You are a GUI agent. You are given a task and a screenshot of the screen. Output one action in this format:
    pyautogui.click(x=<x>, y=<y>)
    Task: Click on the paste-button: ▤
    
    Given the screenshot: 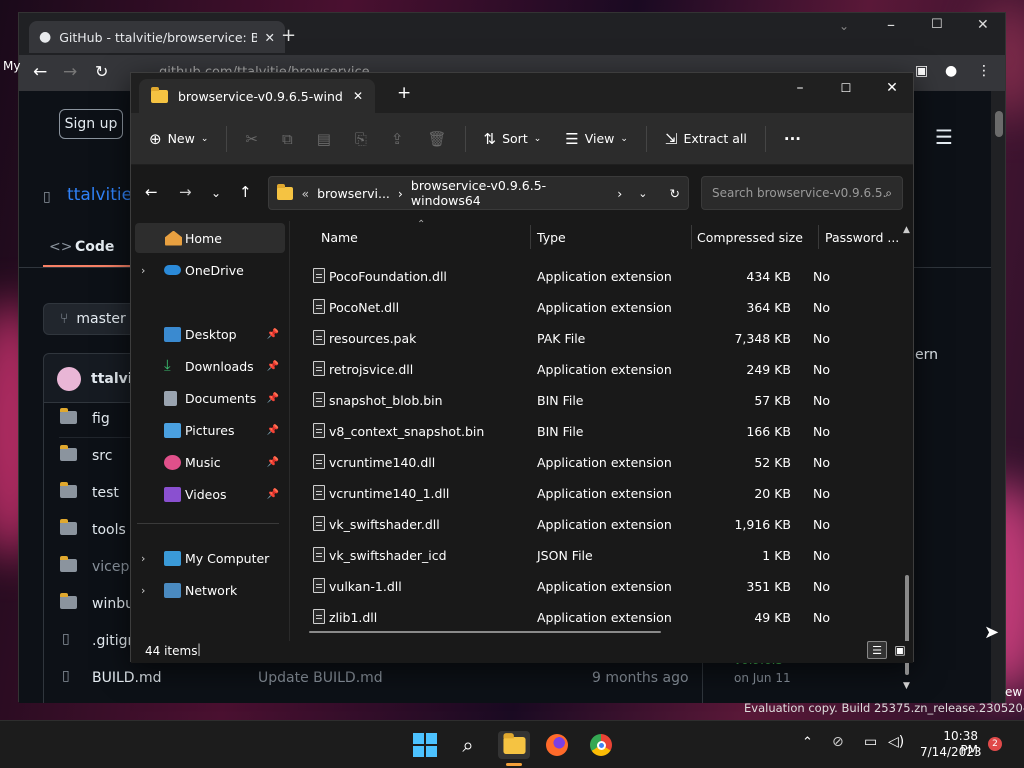 What is the action you would take?
    pyautogui.click(x=324, y=139)
    